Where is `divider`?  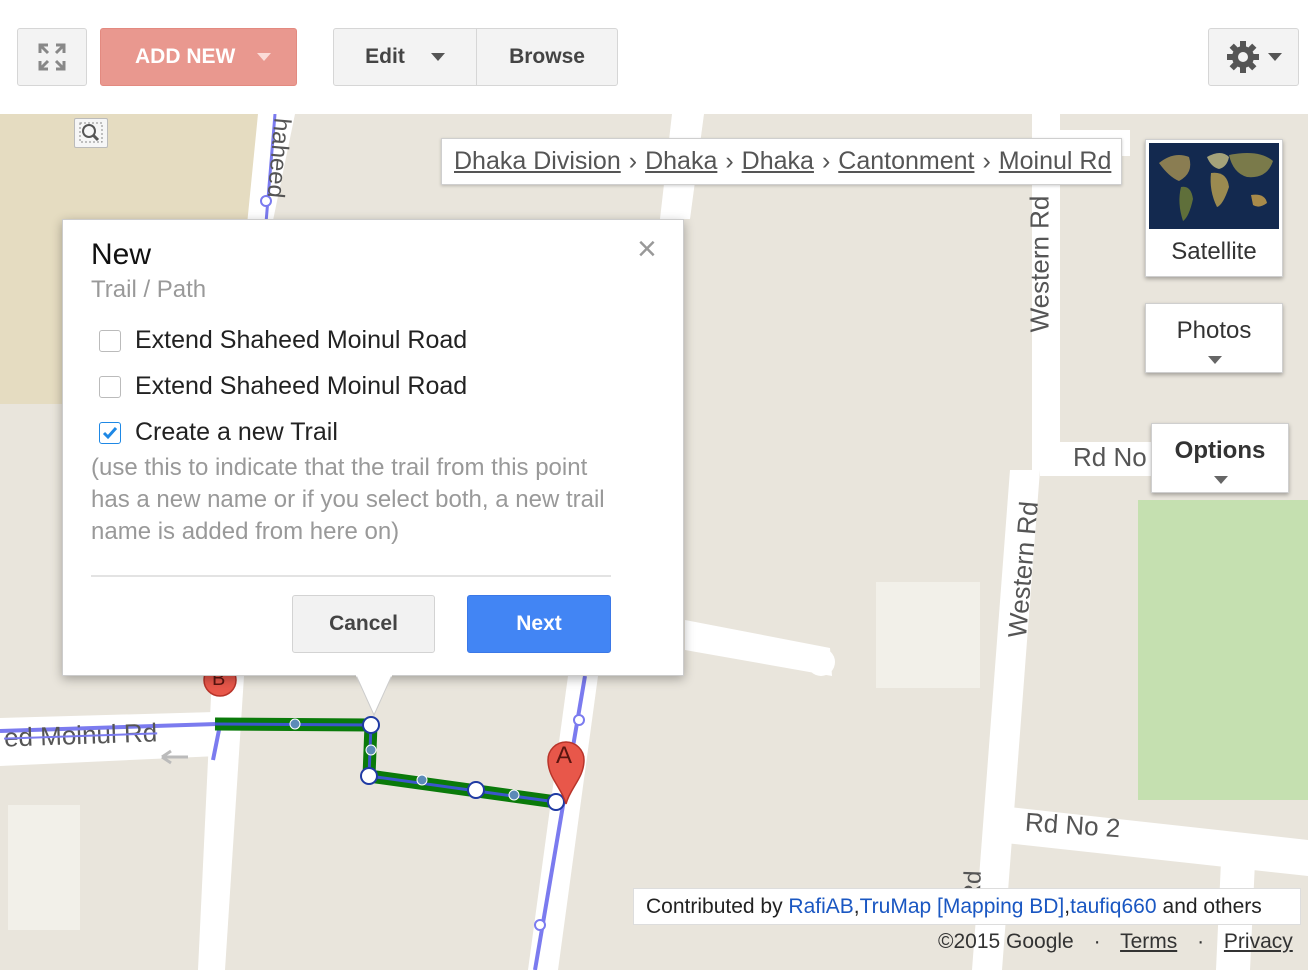
divider is located at coordinates (351, 576).